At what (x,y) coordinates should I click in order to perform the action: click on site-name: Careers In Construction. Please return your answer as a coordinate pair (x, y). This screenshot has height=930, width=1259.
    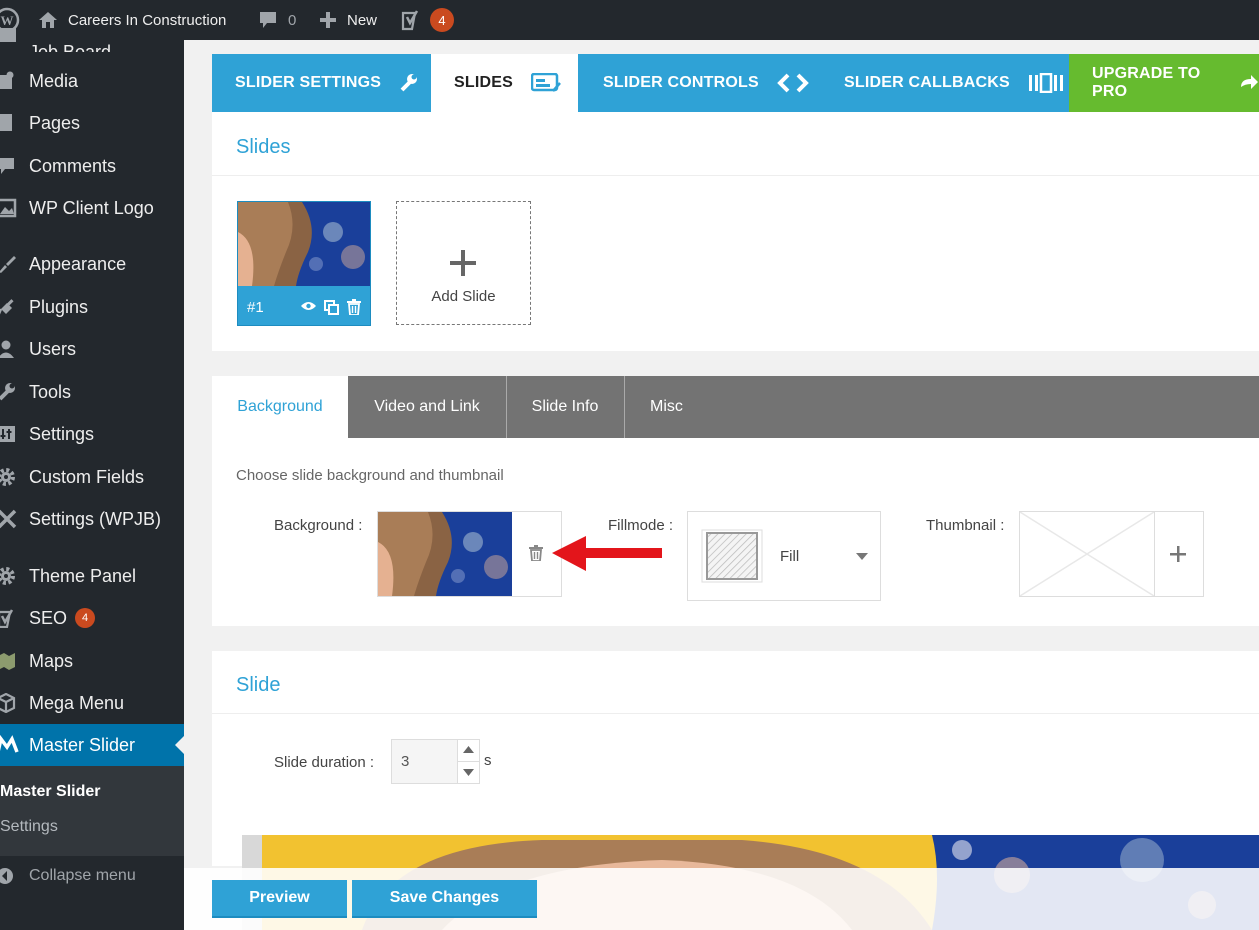
    Looking at the image, I should click on (147, 20).